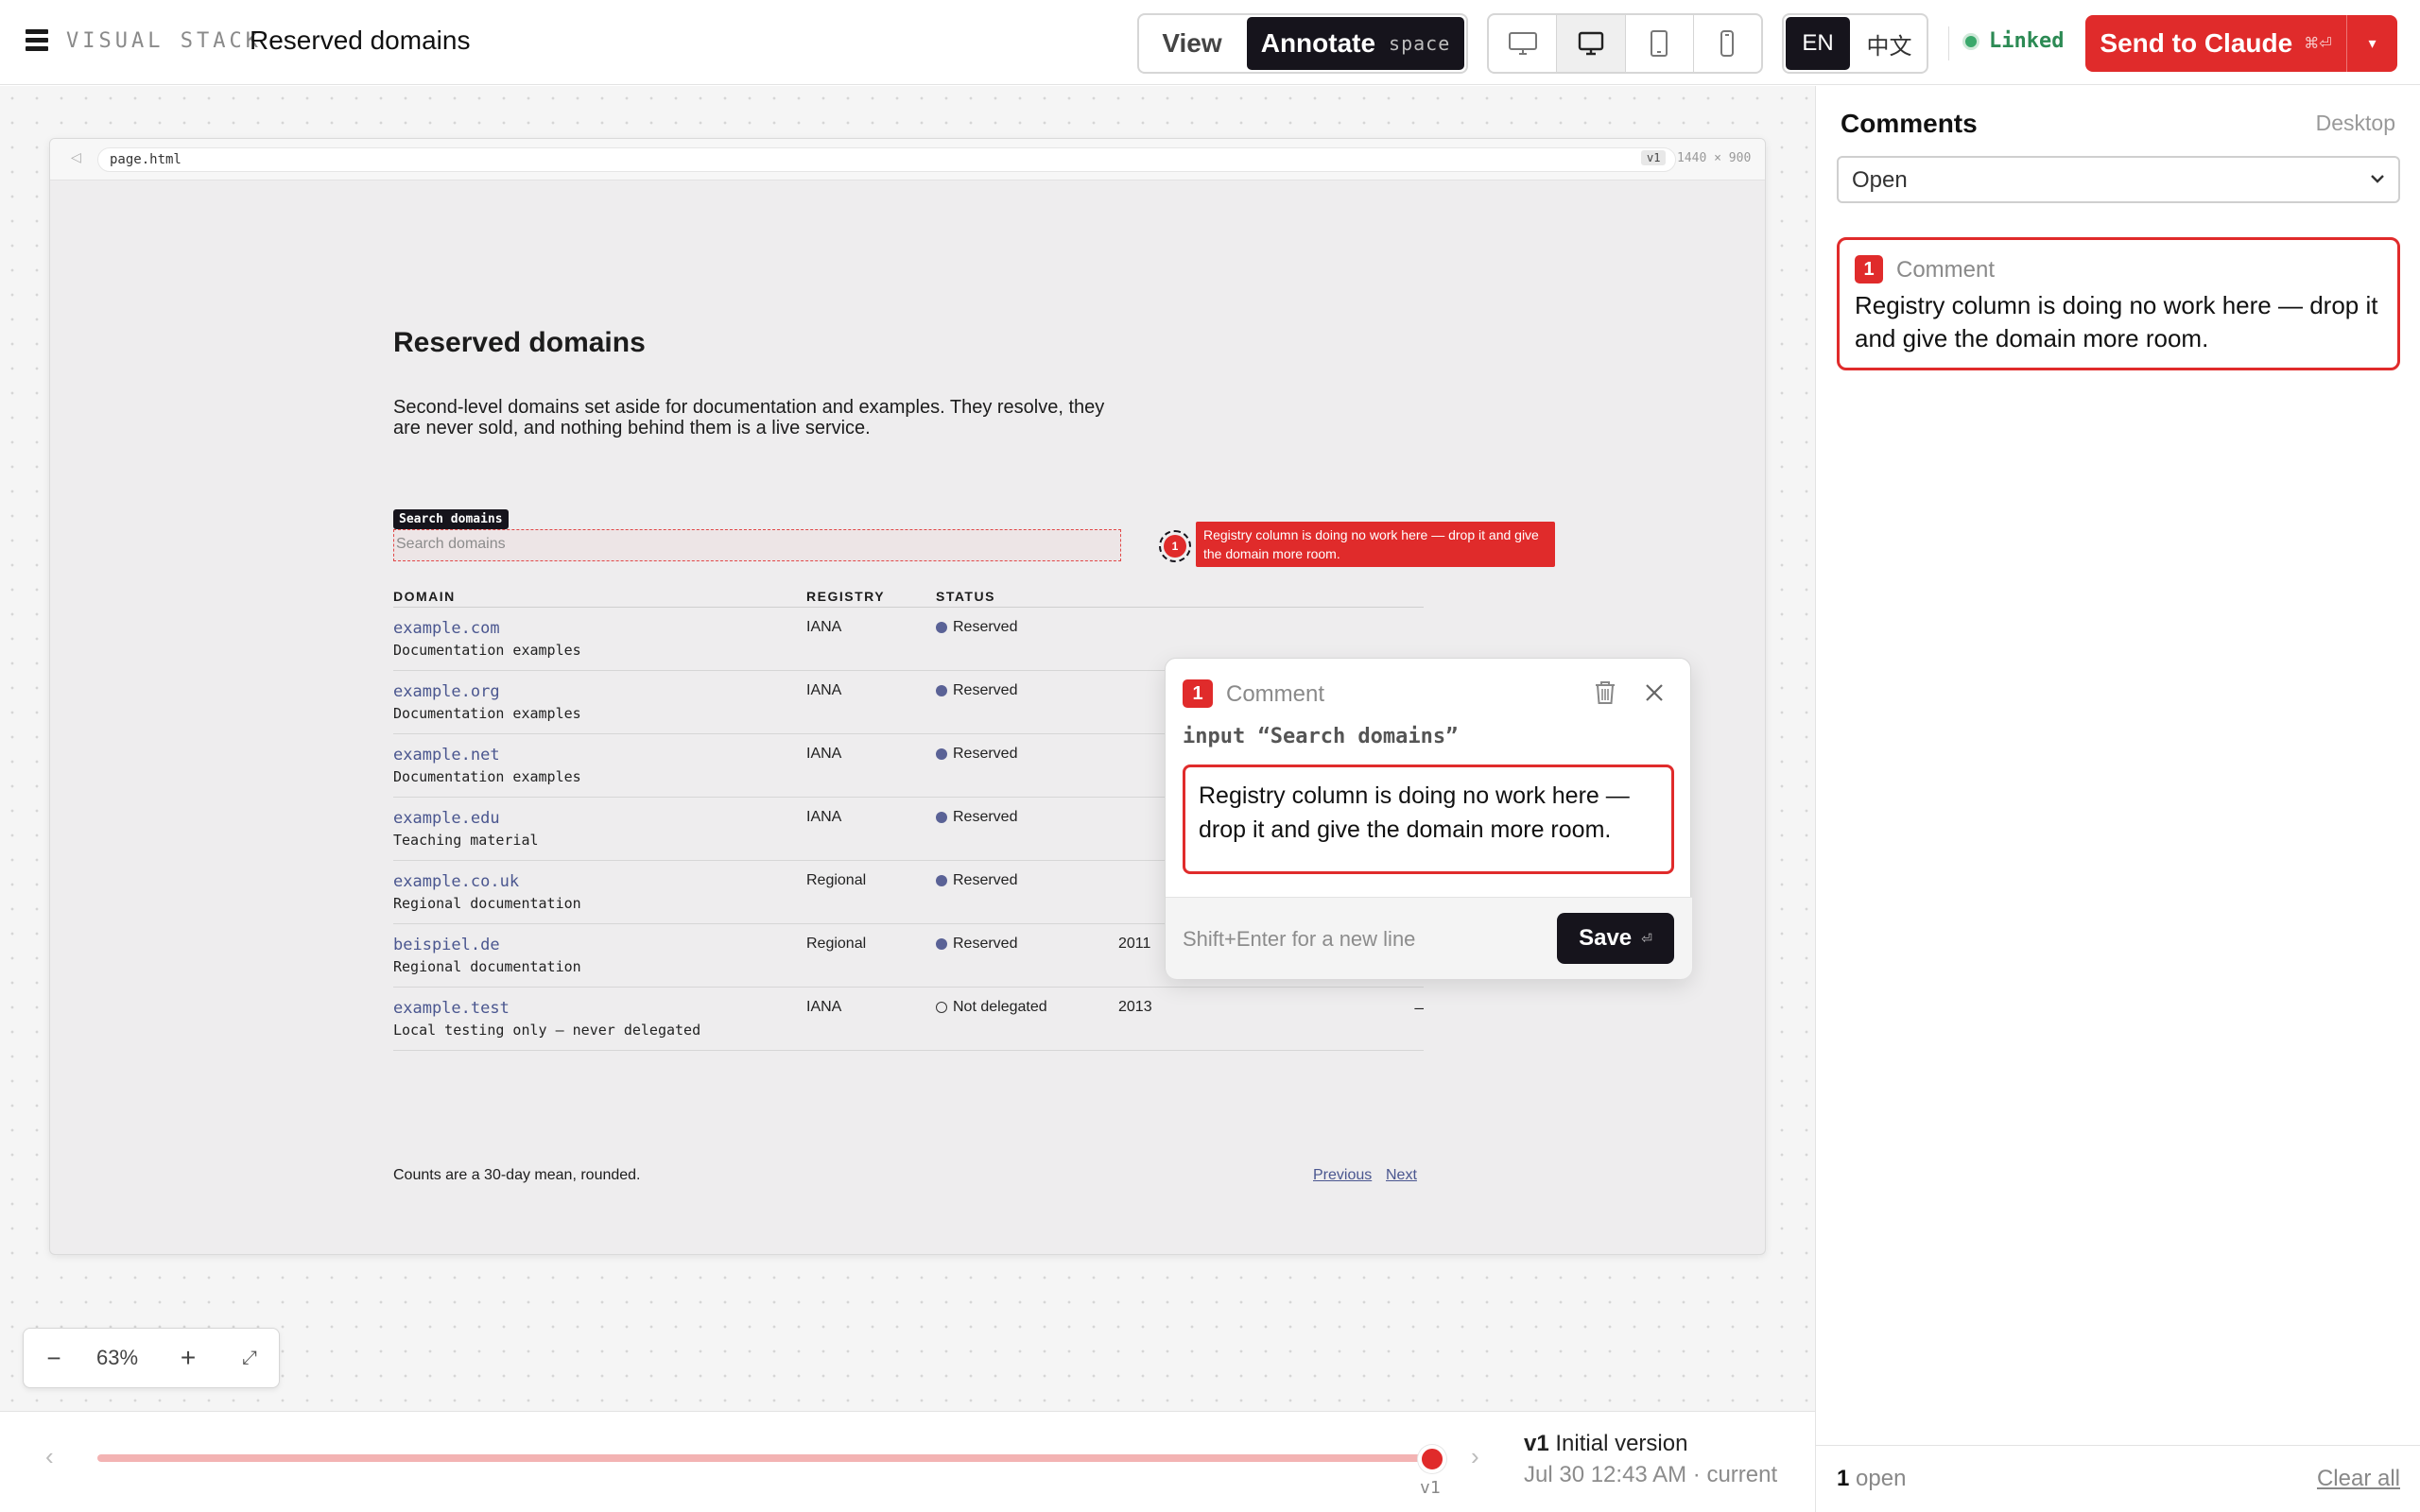  What do you see at coordinates (456, 881) in the screenshot?
I see `domain-link: example.co.uk` at bounding box center [456, 881].